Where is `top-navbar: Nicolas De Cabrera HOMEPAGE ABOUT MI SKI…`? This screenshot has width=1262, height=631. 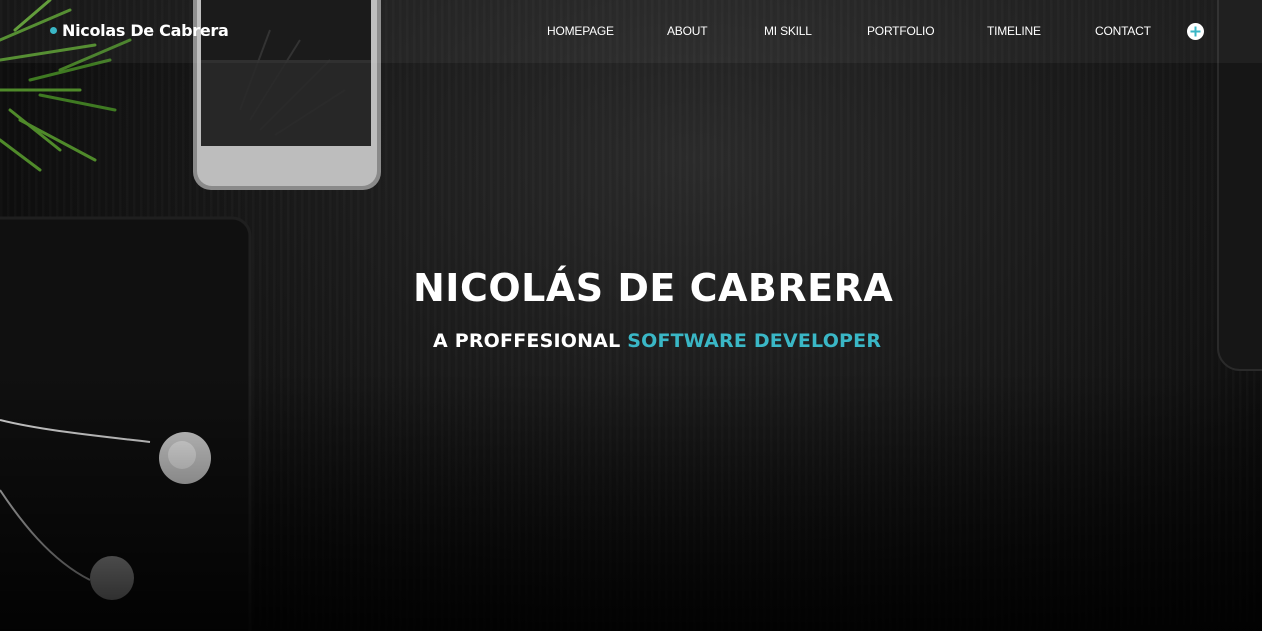 top-navbar: Nicolas De Cabrera HOMEPAGE ABOUT MI SKI… is located at coordinates (631, 31).